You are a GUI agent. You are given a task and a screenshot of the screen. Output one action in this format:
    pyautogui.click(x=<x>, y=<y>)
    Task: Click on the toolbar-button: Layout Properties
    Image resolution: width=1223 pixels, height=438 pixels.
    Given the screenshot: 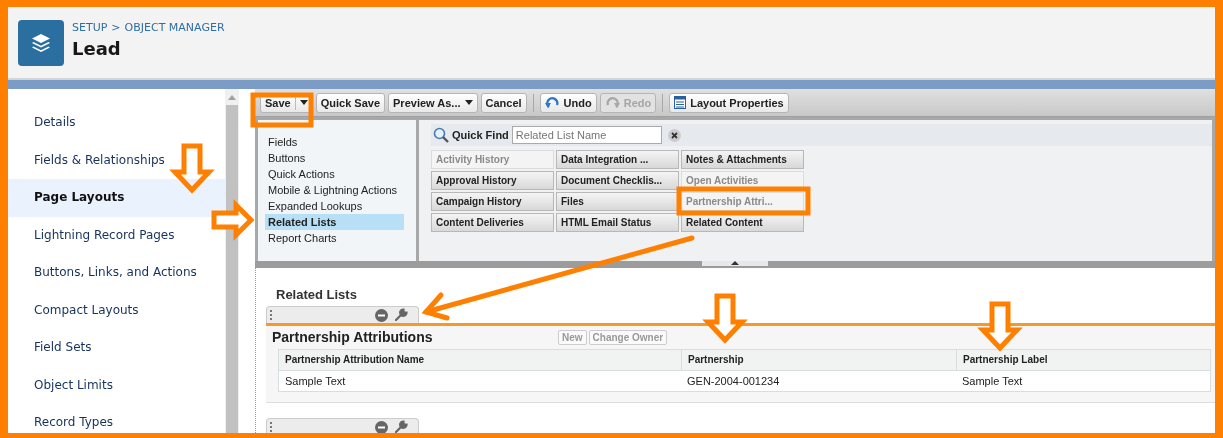 What is the action you would take?
    pyautogui.click(x=729, y=102)
    